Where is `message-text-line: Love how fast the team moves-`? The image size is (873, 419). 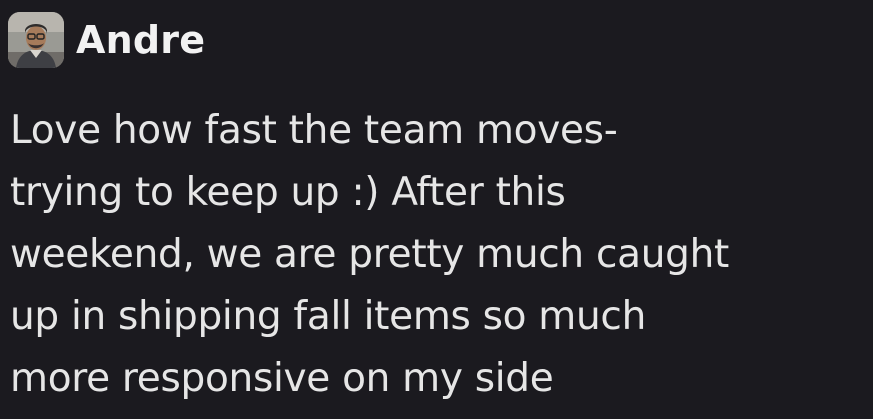
message-text-line: Love how fast the team moves- is located at coordinates (314, 130).